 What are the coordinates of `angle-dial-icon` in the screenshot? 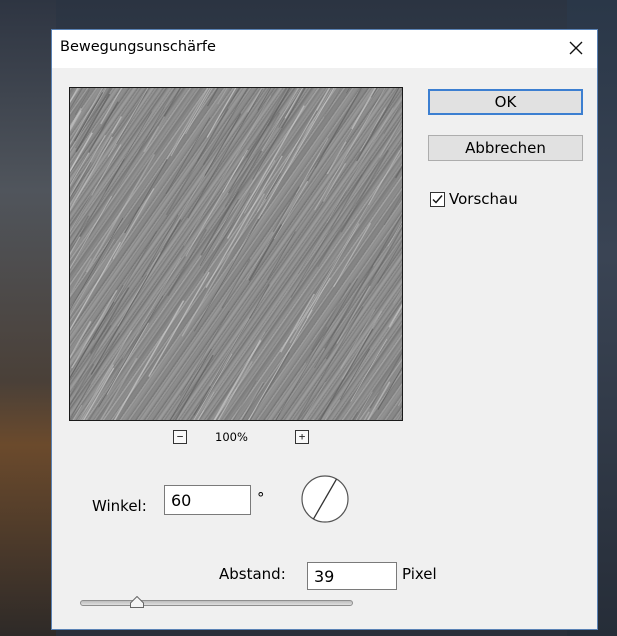 It's located at (325, 499).